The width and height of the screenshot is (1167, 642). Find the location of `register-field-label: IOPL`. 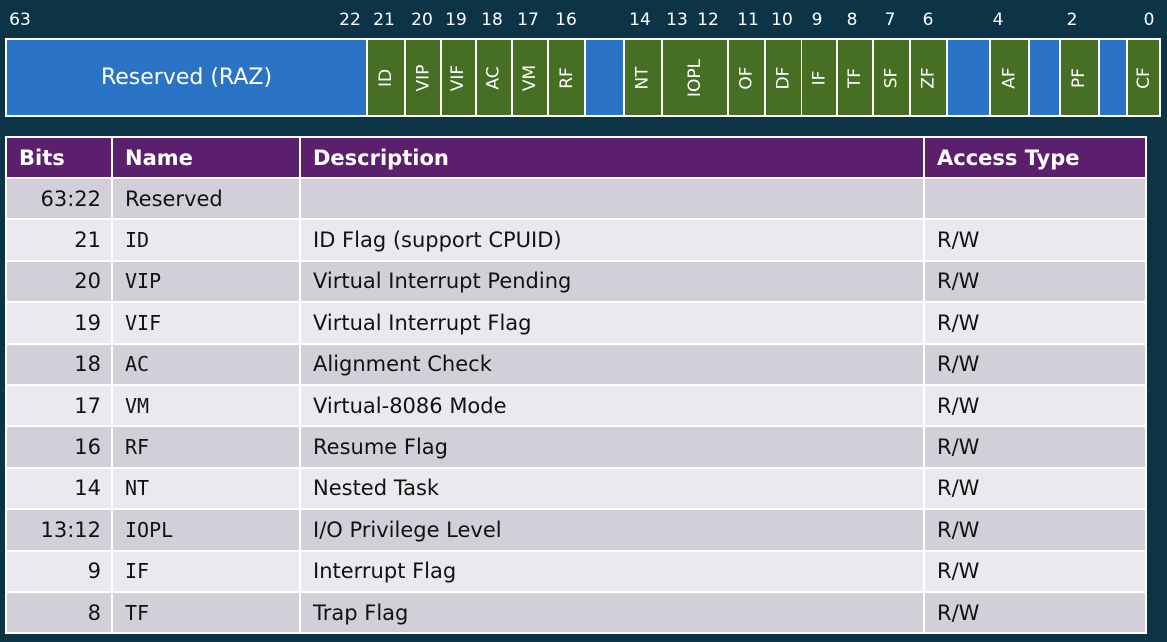

register-field-label: IOPL is located at coordinates (695, 77).